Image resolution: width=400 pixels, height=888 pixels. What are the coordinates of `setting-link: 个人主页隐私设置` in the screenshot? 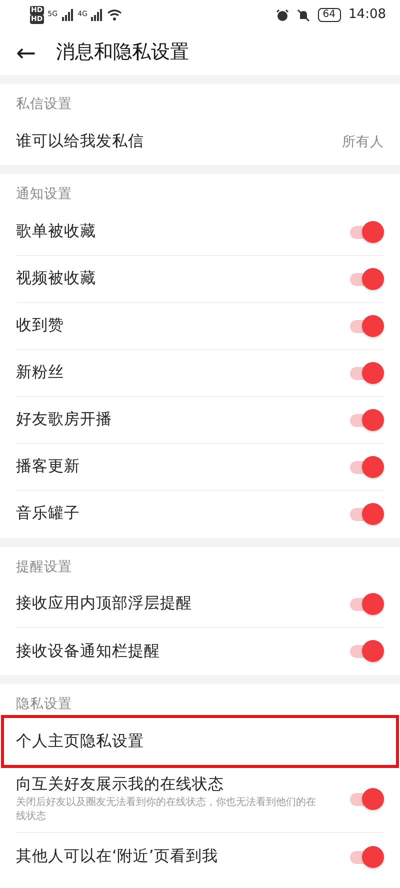 It's located at (80, 742).